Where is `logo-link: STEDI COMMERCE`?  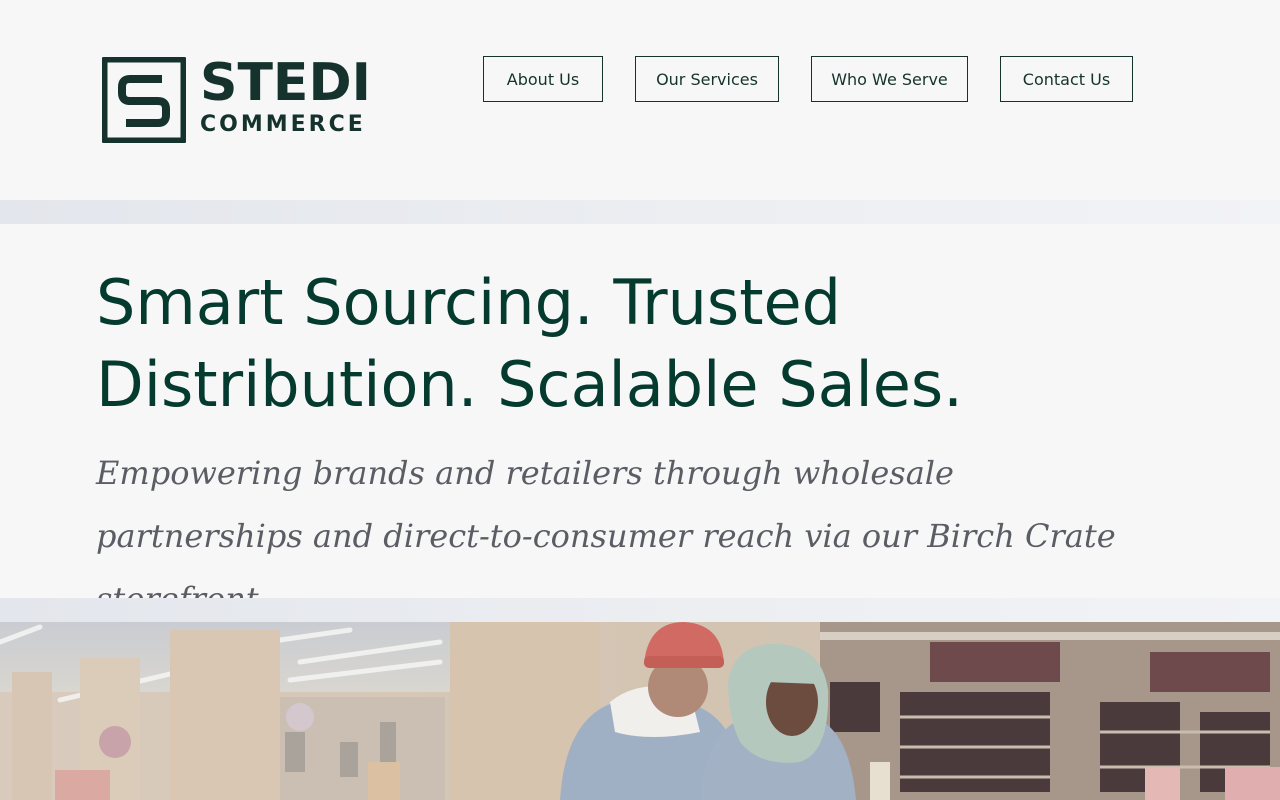 logo-link: STEDI COMMERCE is located at coordinates (242, 102).